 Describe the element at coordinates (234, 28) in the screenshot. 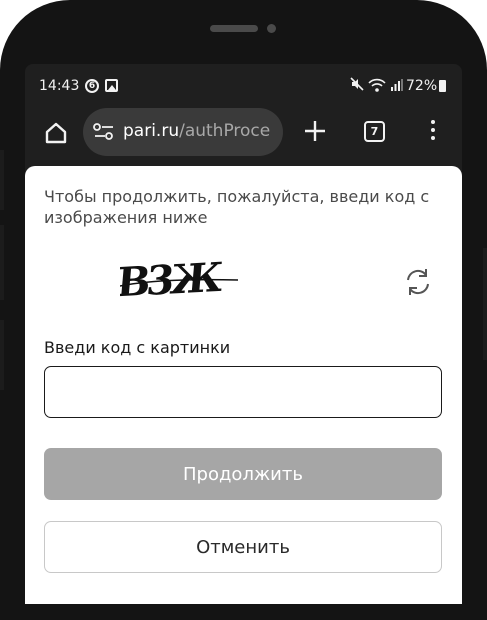

I see `earpiece-speaker` at that location.